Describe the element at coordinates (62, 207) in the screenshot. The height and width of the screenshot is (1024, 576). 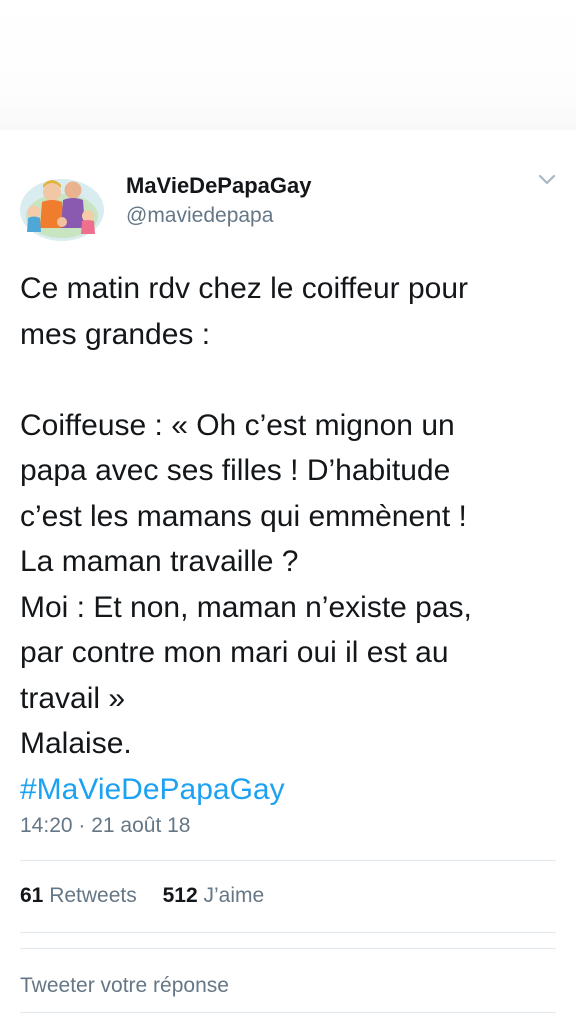
I see `avatar` at that location.